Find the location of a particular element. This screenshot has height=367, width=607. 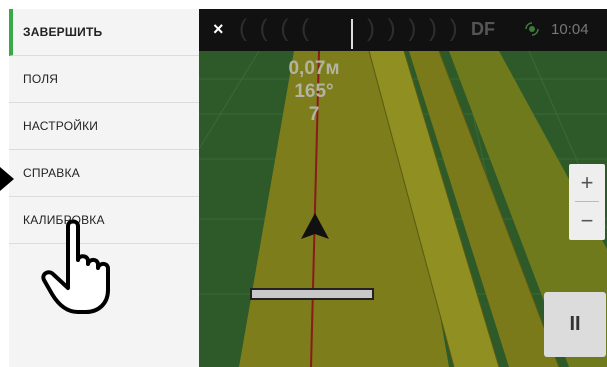

zoom-in-button: + is located at coordinates (587, 183).